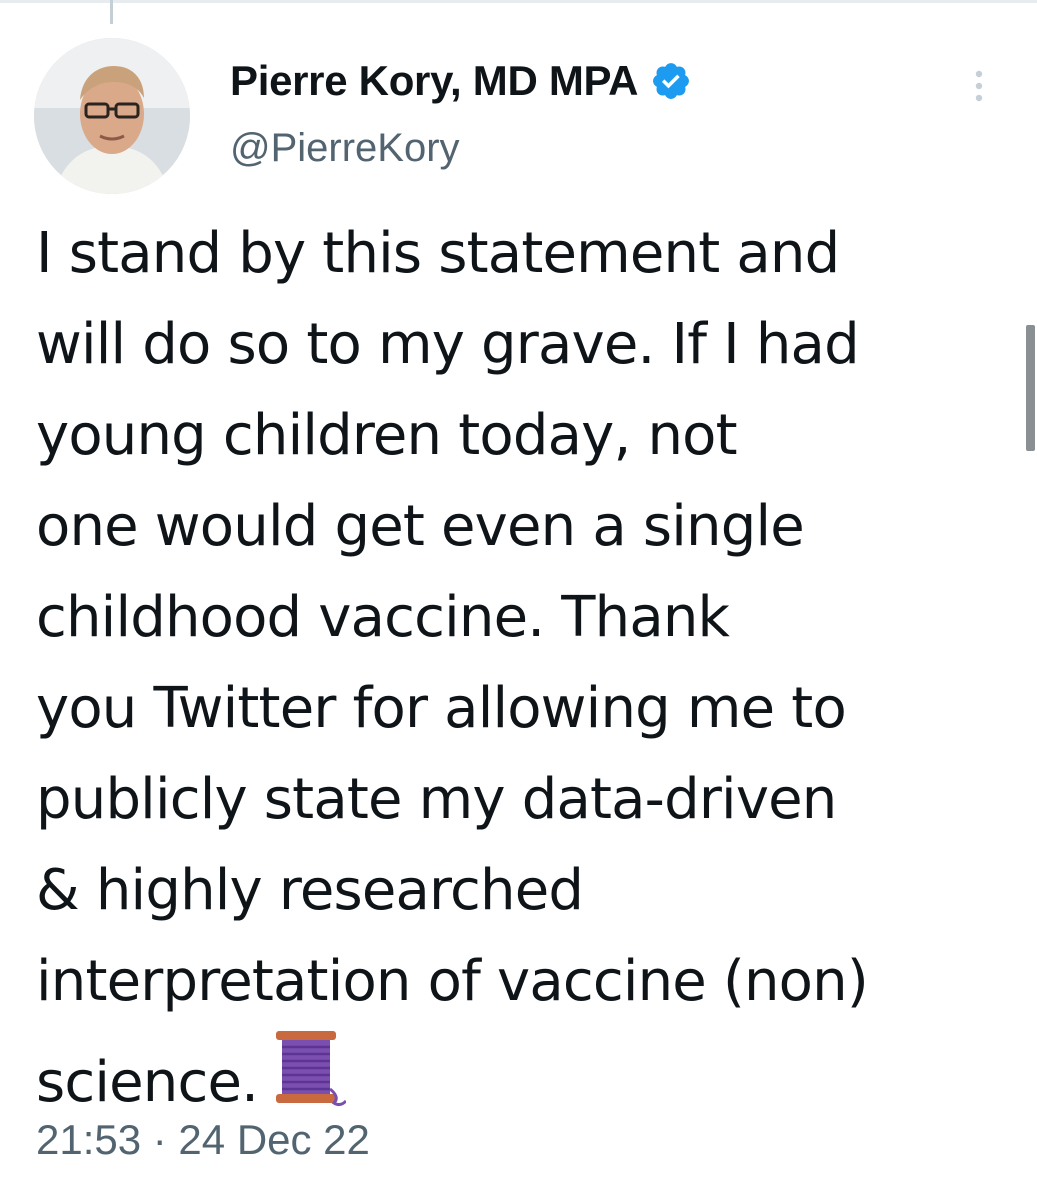 This screenshot has width=1037, height=1200. What do you see at coordinates (147, 1082) in the screenshot?
I see `tweet-text-line: science.` at bounding box center [147, 1082].